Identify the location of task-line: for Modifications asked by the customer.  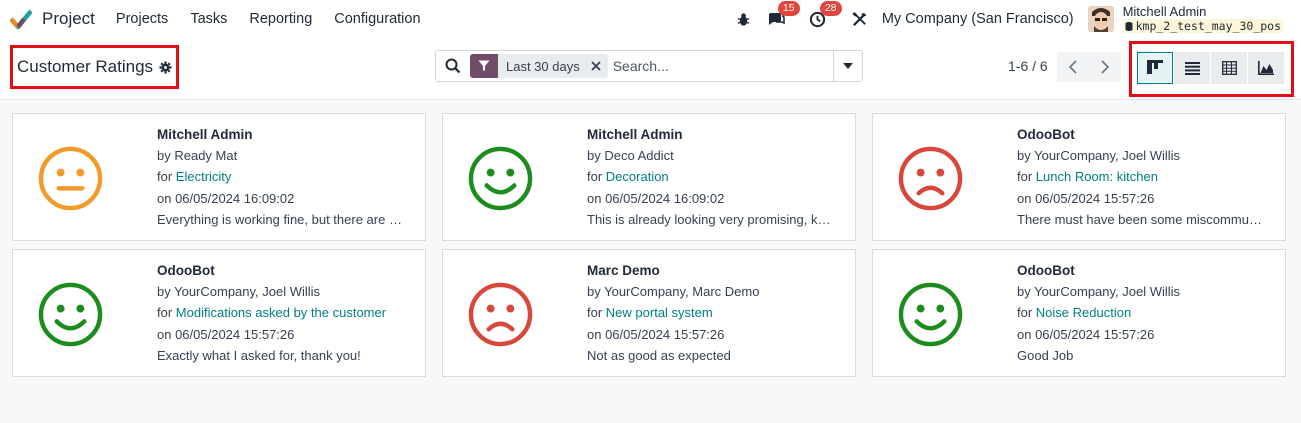
(282, 312).